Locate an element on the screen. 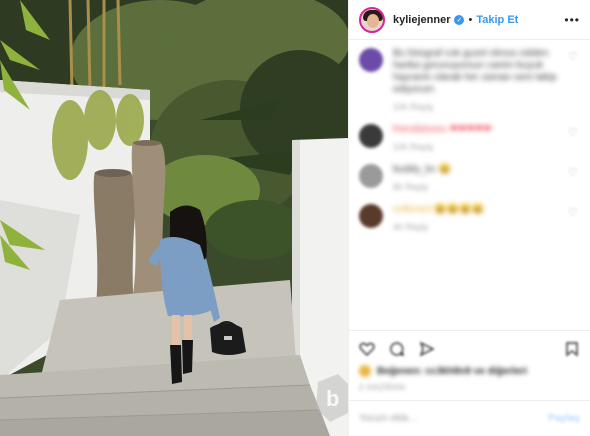 This screenshot has width=590, height=436. comment-meta: 8h Reply is located at coordinates (477, 187).